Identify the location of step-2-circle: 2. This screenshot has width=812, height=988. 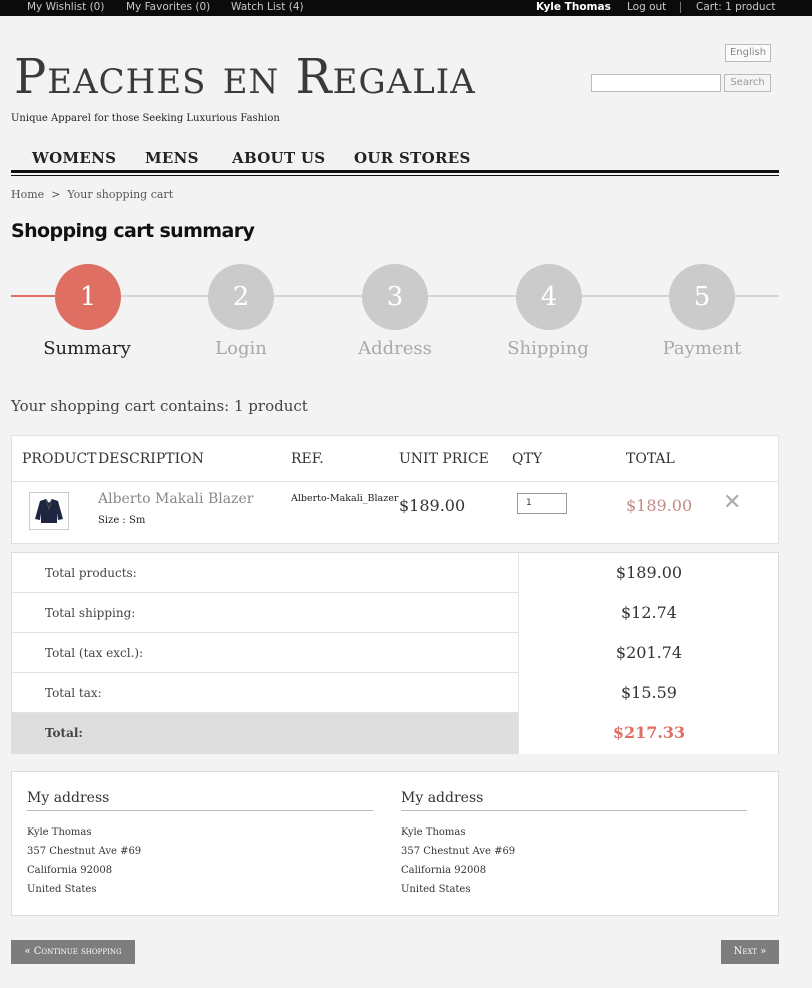
(241, 297).